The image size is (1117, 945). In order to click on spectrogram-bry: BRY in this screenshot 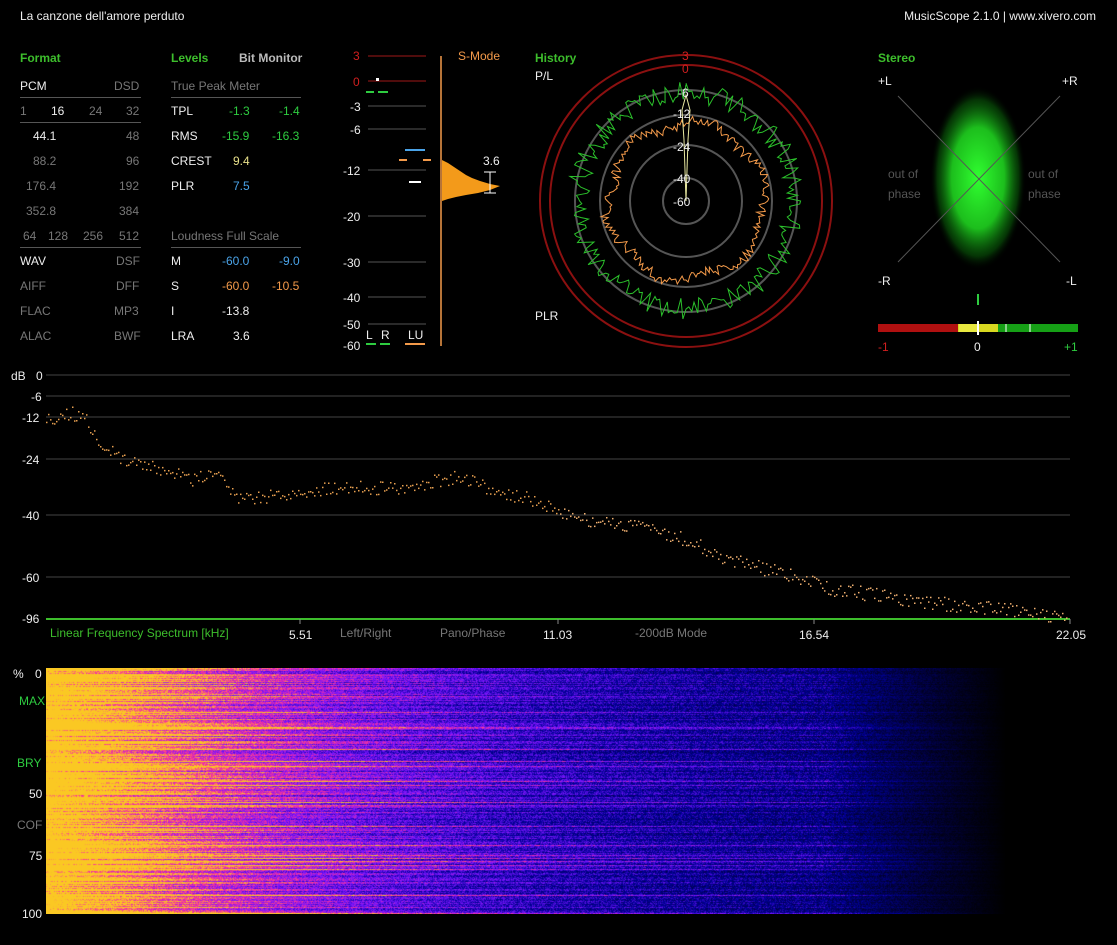, I will do `click(29, 763)`.